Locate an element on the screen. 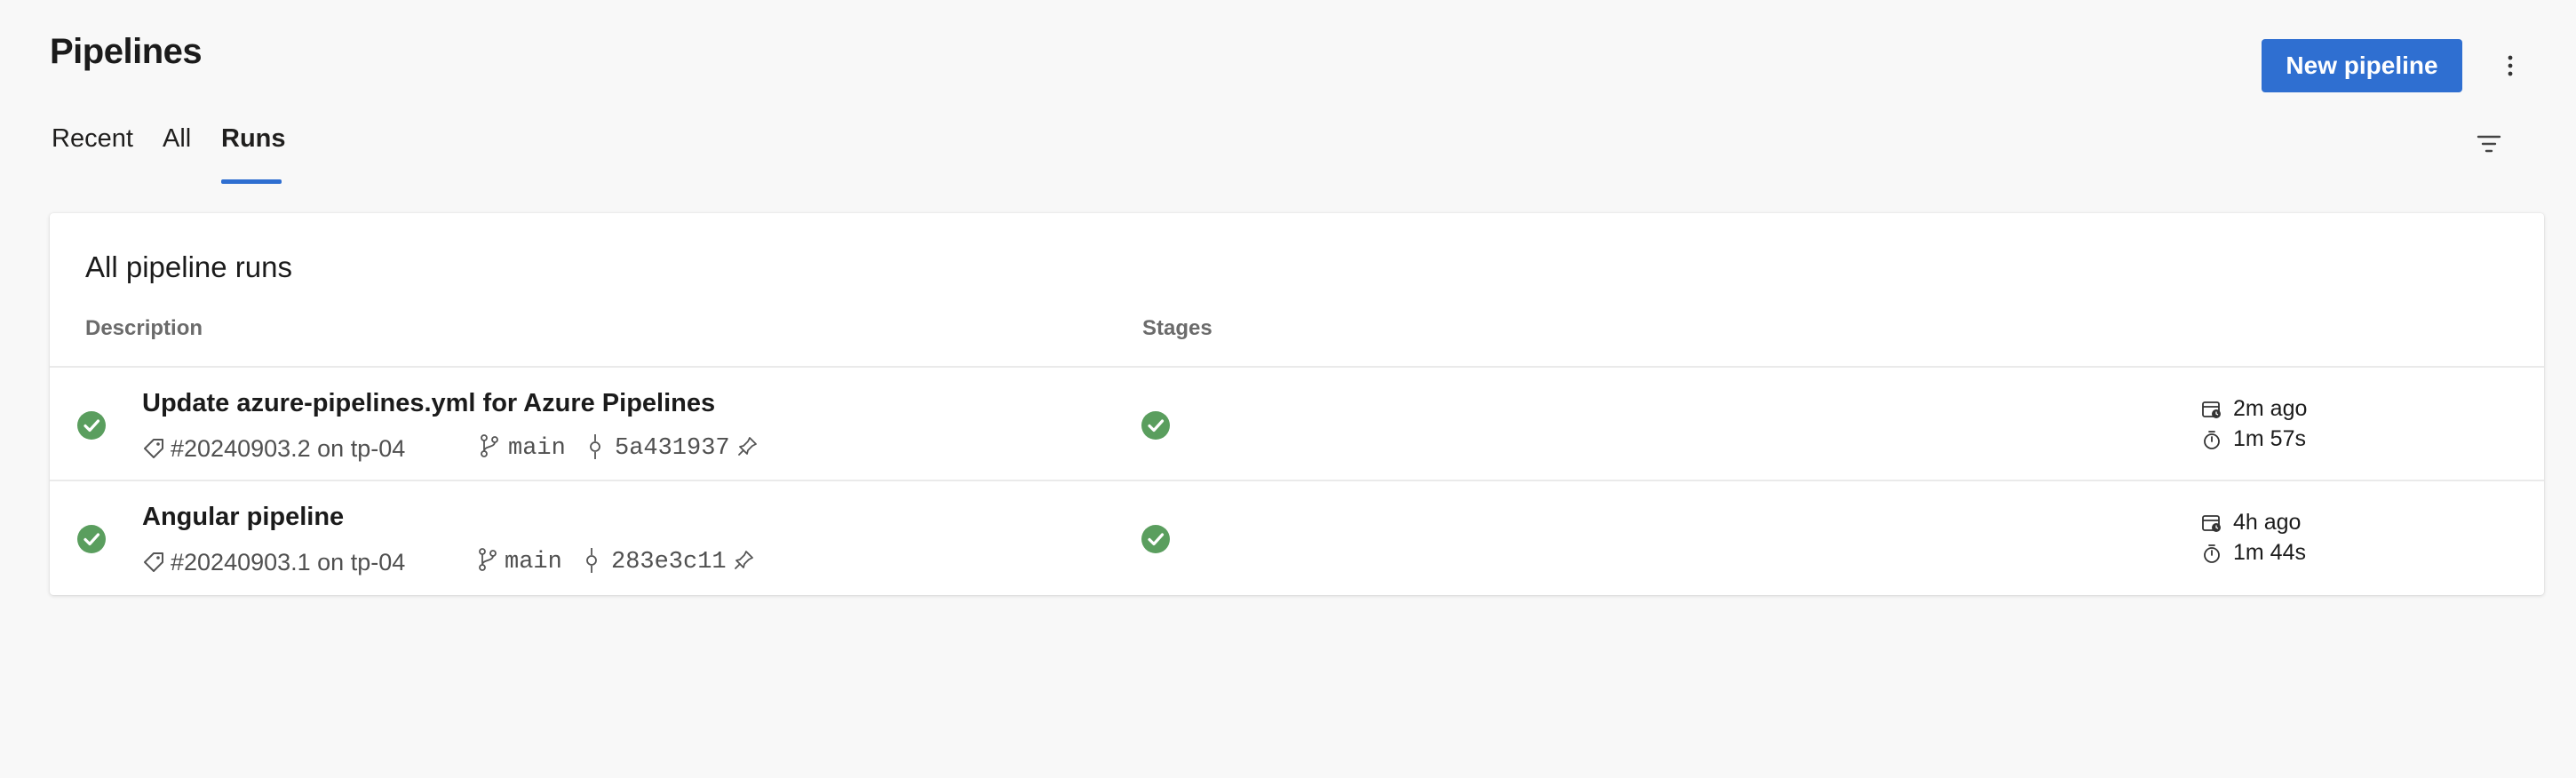 This screenshot has height=778, width=2576. duration-time: 1m 57s is located at coordinates (2269, 438).